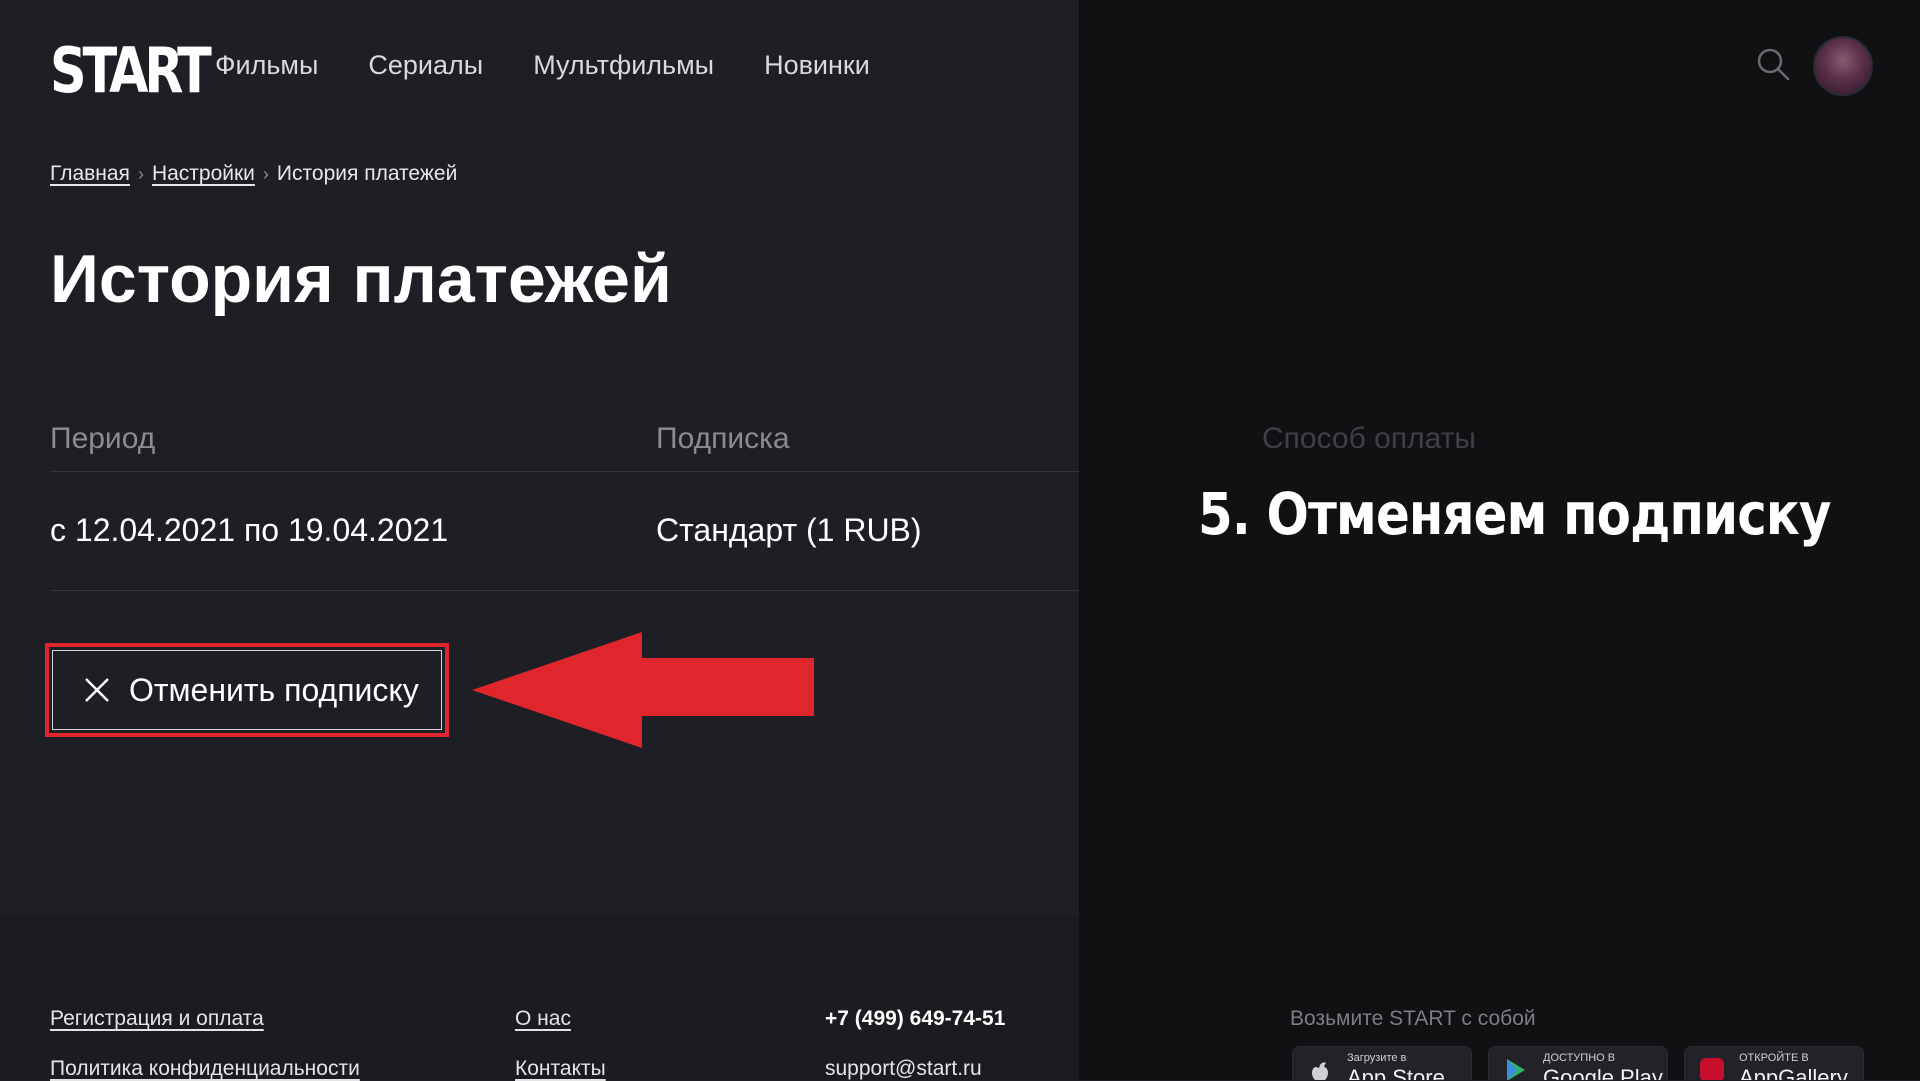  What do you see at coordinates (1320, 1071) in the screenshot?
I see `apple-icon` at bounding box center [1320, 1071].